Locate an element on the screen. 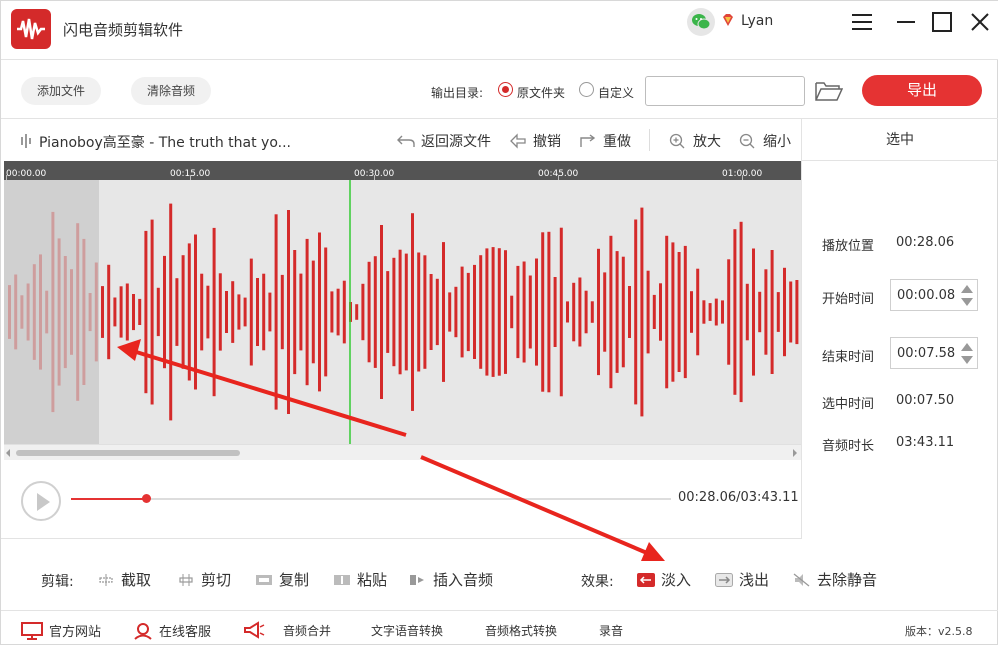 The image size is (998, 645). effects-label: 效果: is located at coordinates (597, 582).